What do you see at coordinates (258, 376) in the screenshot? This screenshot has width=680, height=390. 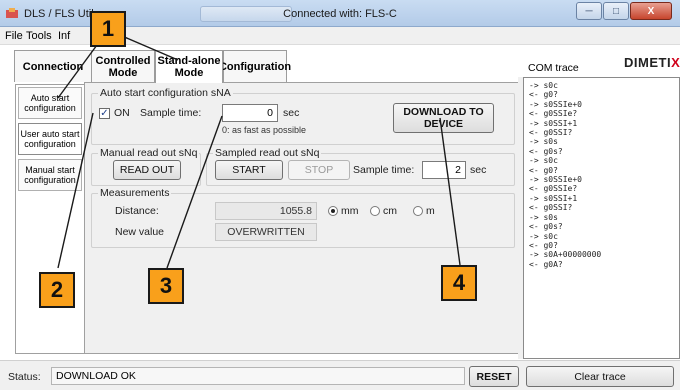 I see `status-field: DOWNLOAD OK` at bounding box center [258, 376].